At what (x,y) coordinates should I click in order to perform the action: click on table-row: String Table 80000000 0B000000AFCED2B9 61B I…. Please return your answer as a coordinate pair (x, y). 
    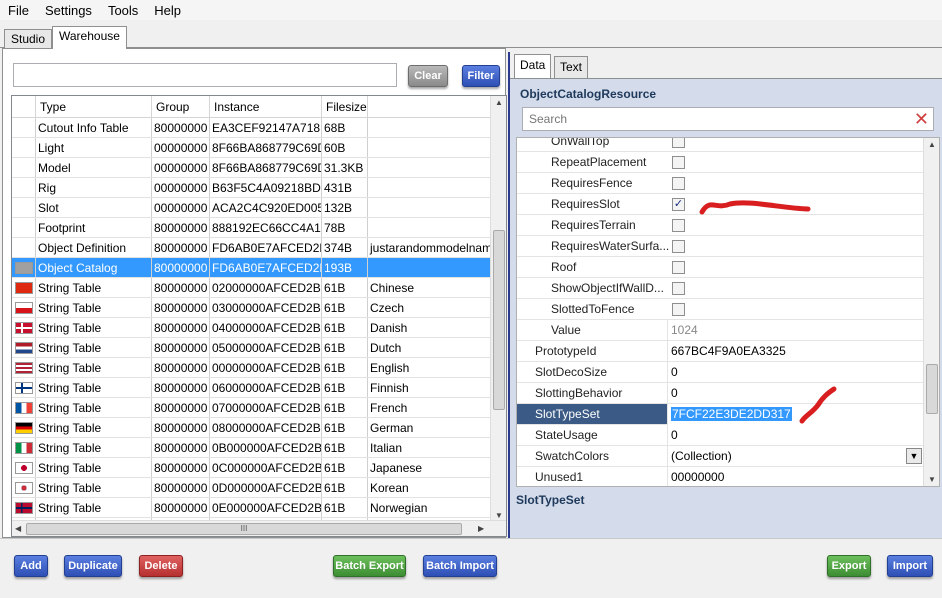
    Looking at the image, I should click on (252, 448).